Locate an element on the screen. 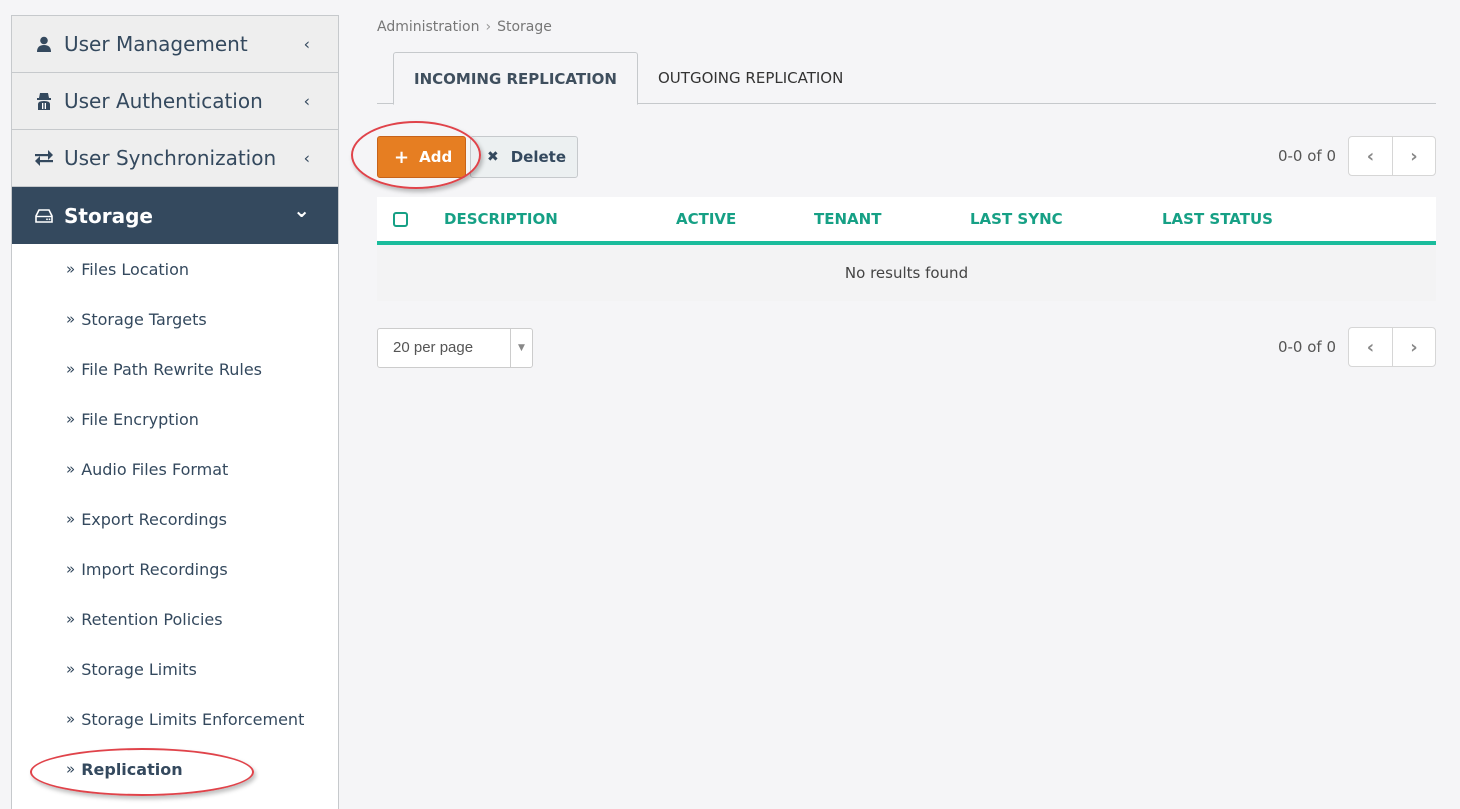  sidebar-item-storage-limits: » Storage Limits is located at coordinates (175, 669).